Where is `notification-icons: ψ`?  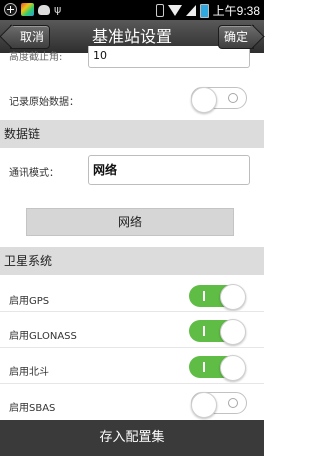
notification-icons: ψ is located at coordinates (32, 9).